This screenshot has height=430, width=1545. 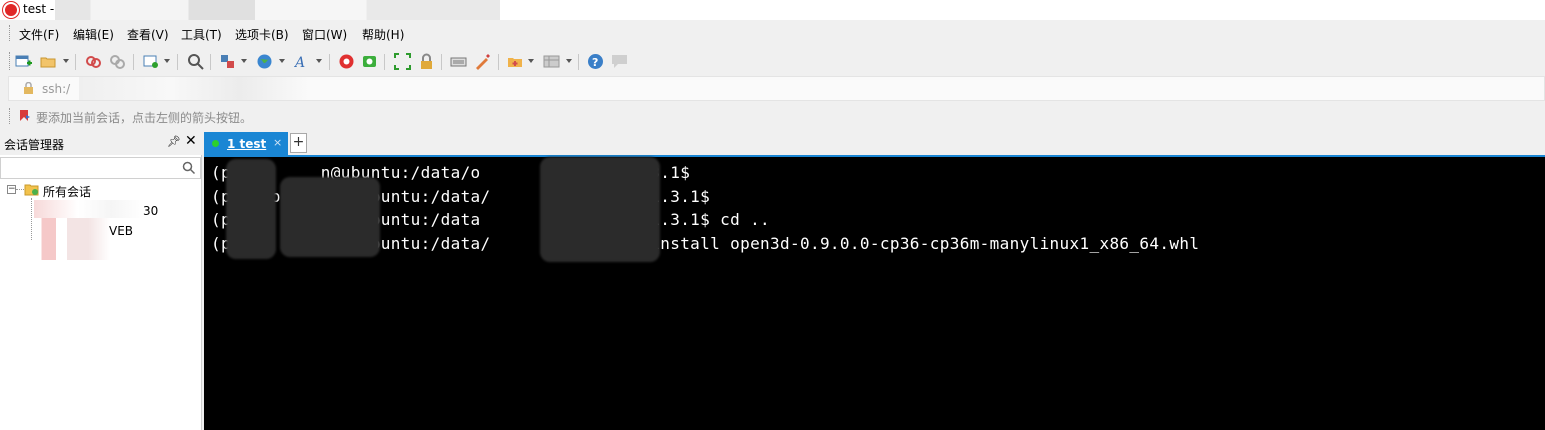 I want to click on menu-edit: 编辑(E), so click(x=93, y=34).